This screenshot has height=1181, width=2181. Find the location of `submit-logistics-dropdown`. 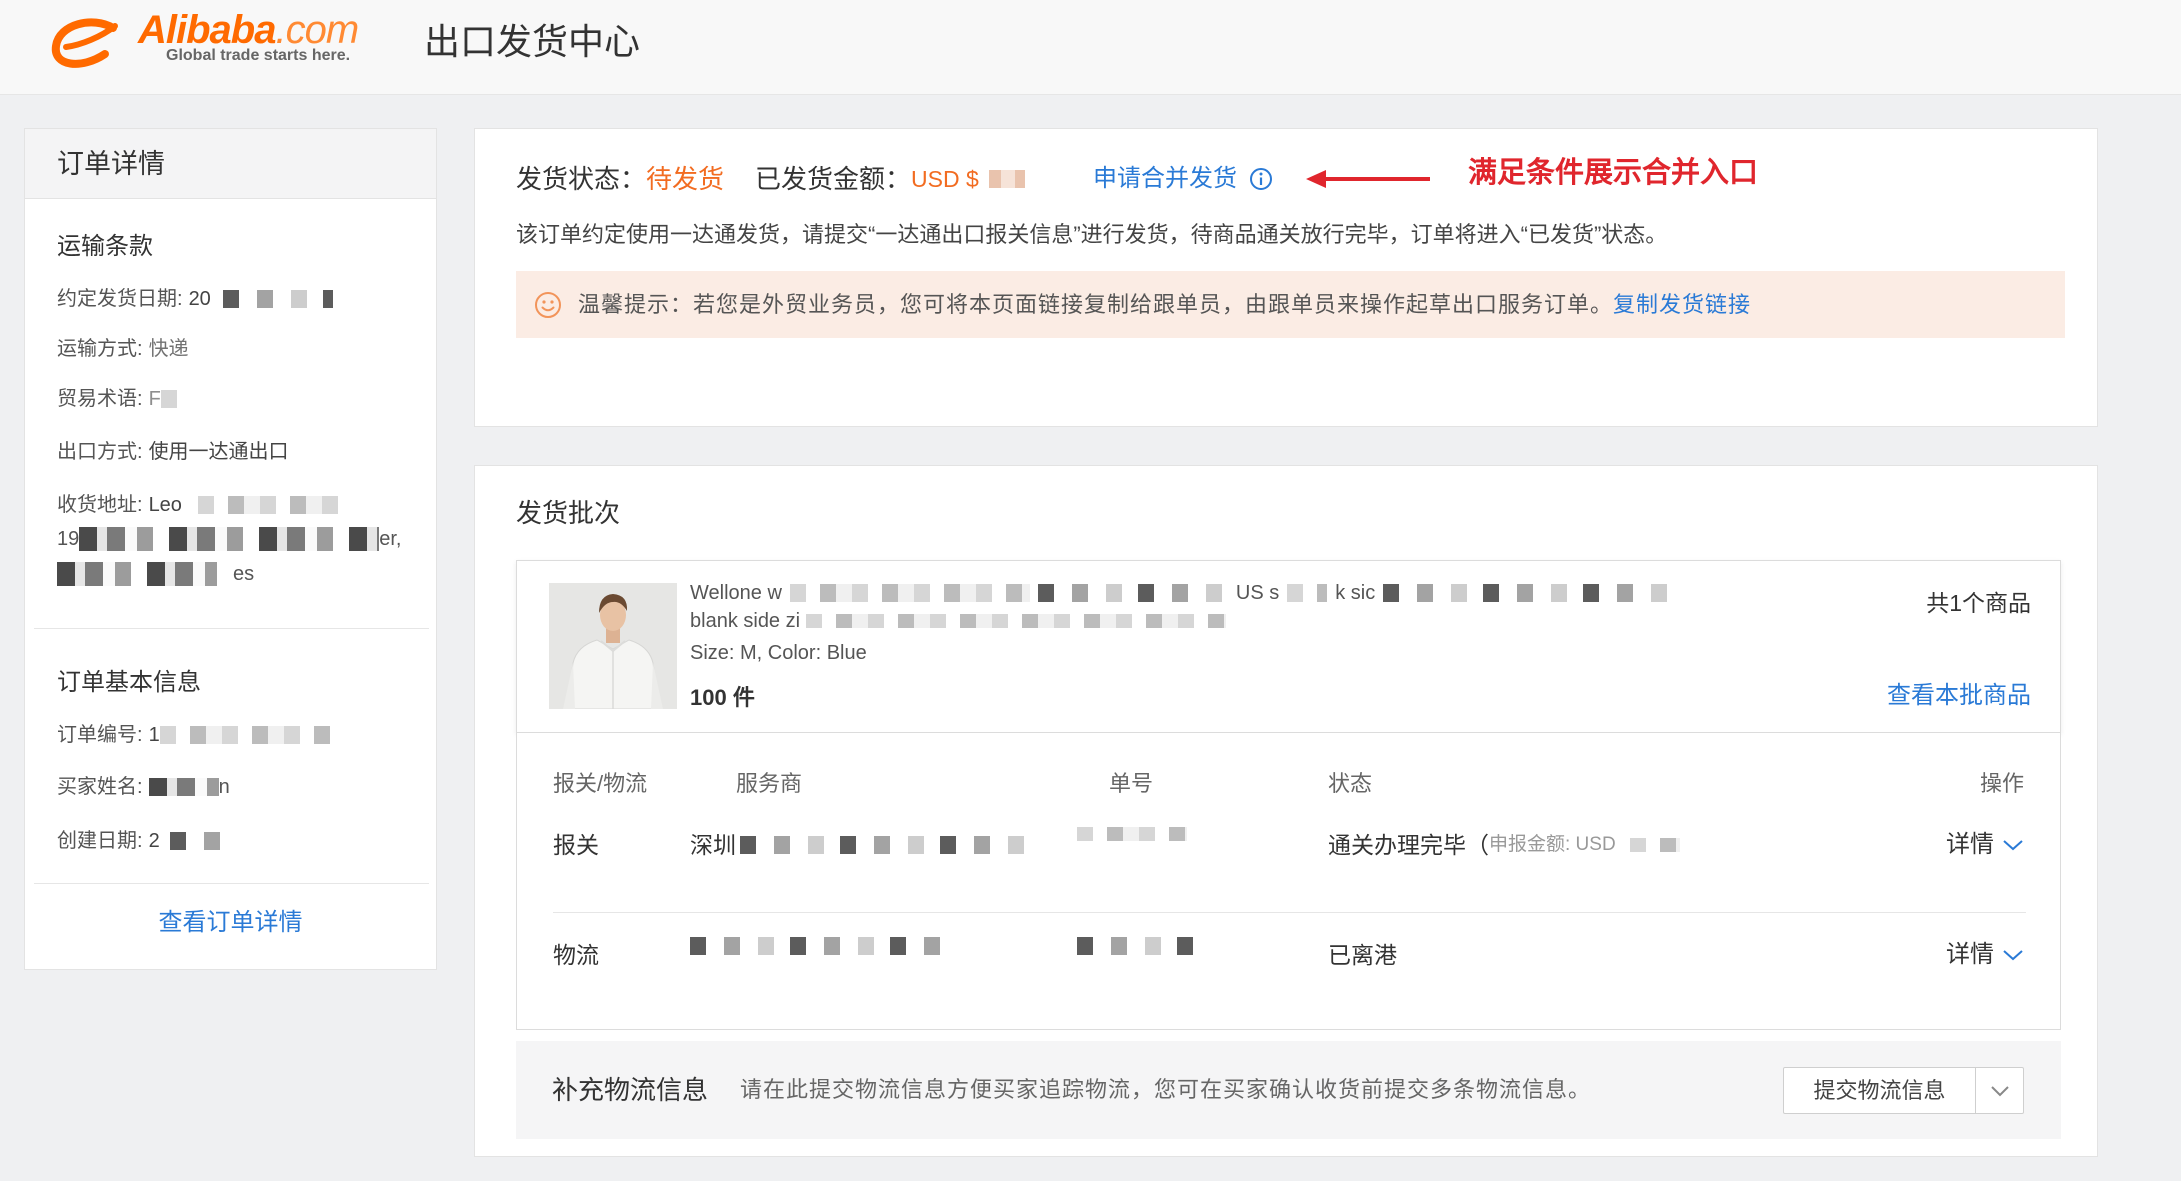

submit-logistics-dropdown is located at coordinates (1999, 1090).